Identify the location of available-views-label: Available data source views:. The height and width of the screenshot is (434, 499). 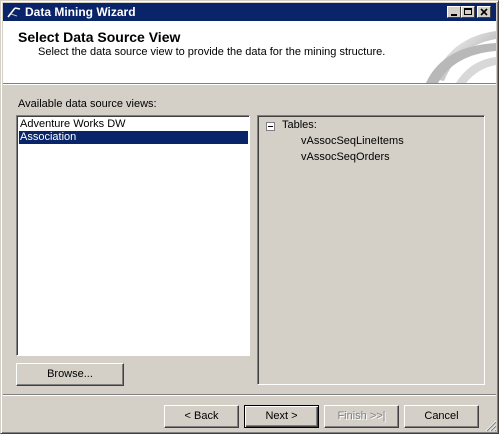
(87, 104).